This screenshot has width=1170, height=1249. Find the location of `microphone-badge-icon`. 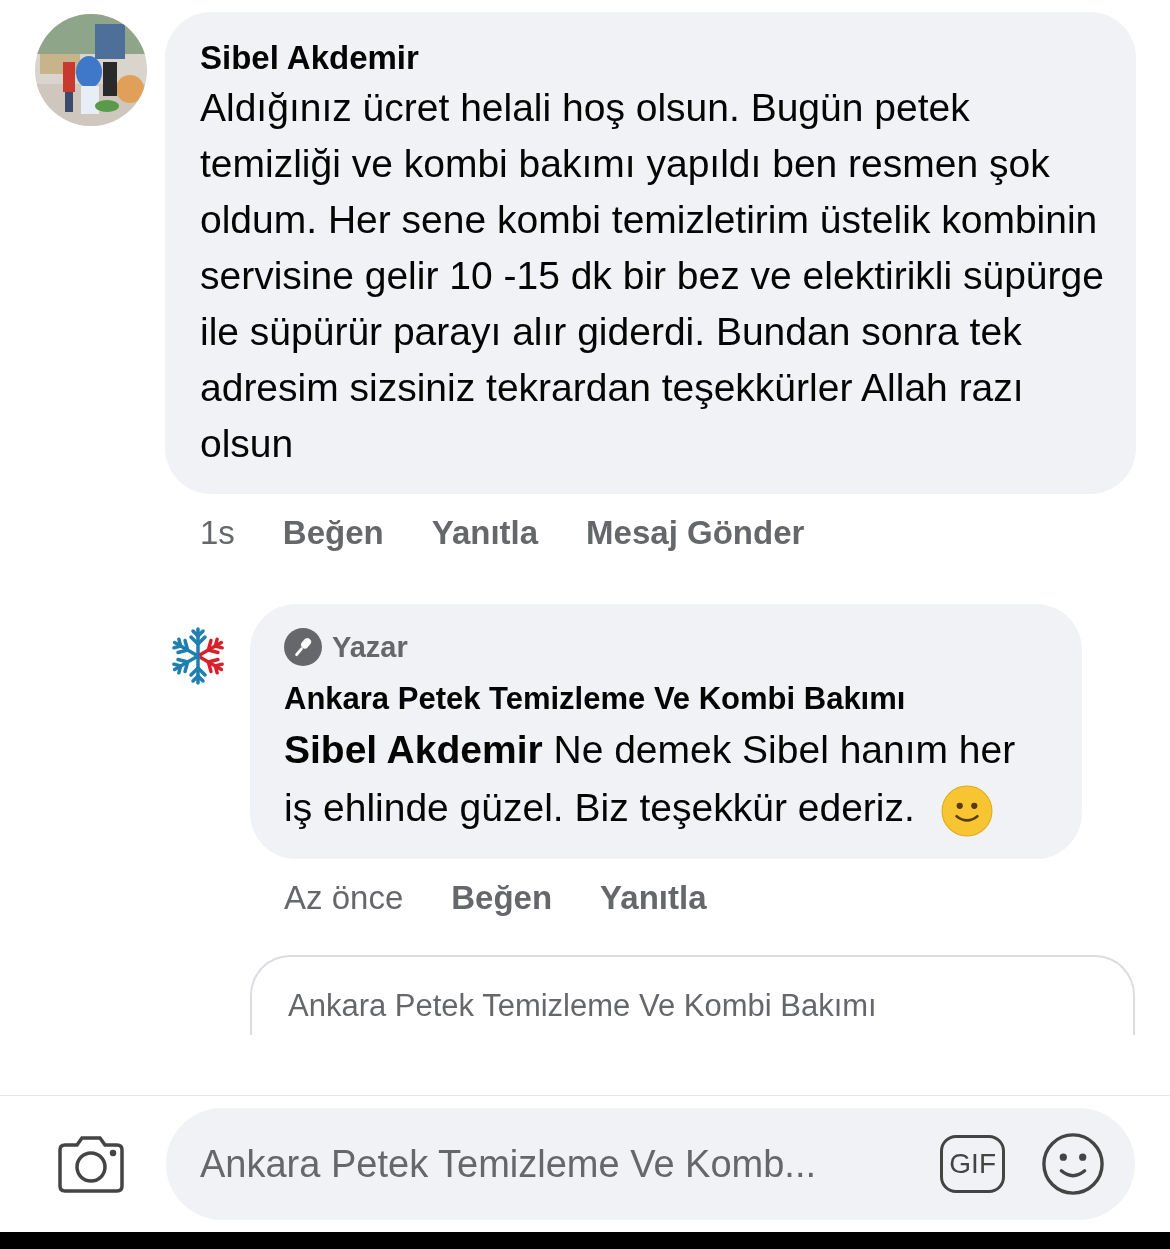

microphone-badge-icon is located at coordinates (303, 647).